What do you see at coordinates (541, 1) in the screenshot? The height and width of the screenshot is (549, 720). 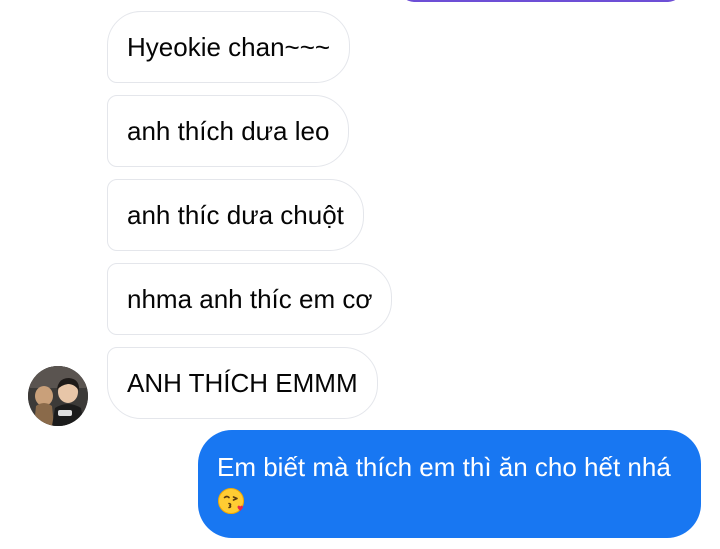 I see `previous-sent-bubble-edge` at bounding box center [541, 1].